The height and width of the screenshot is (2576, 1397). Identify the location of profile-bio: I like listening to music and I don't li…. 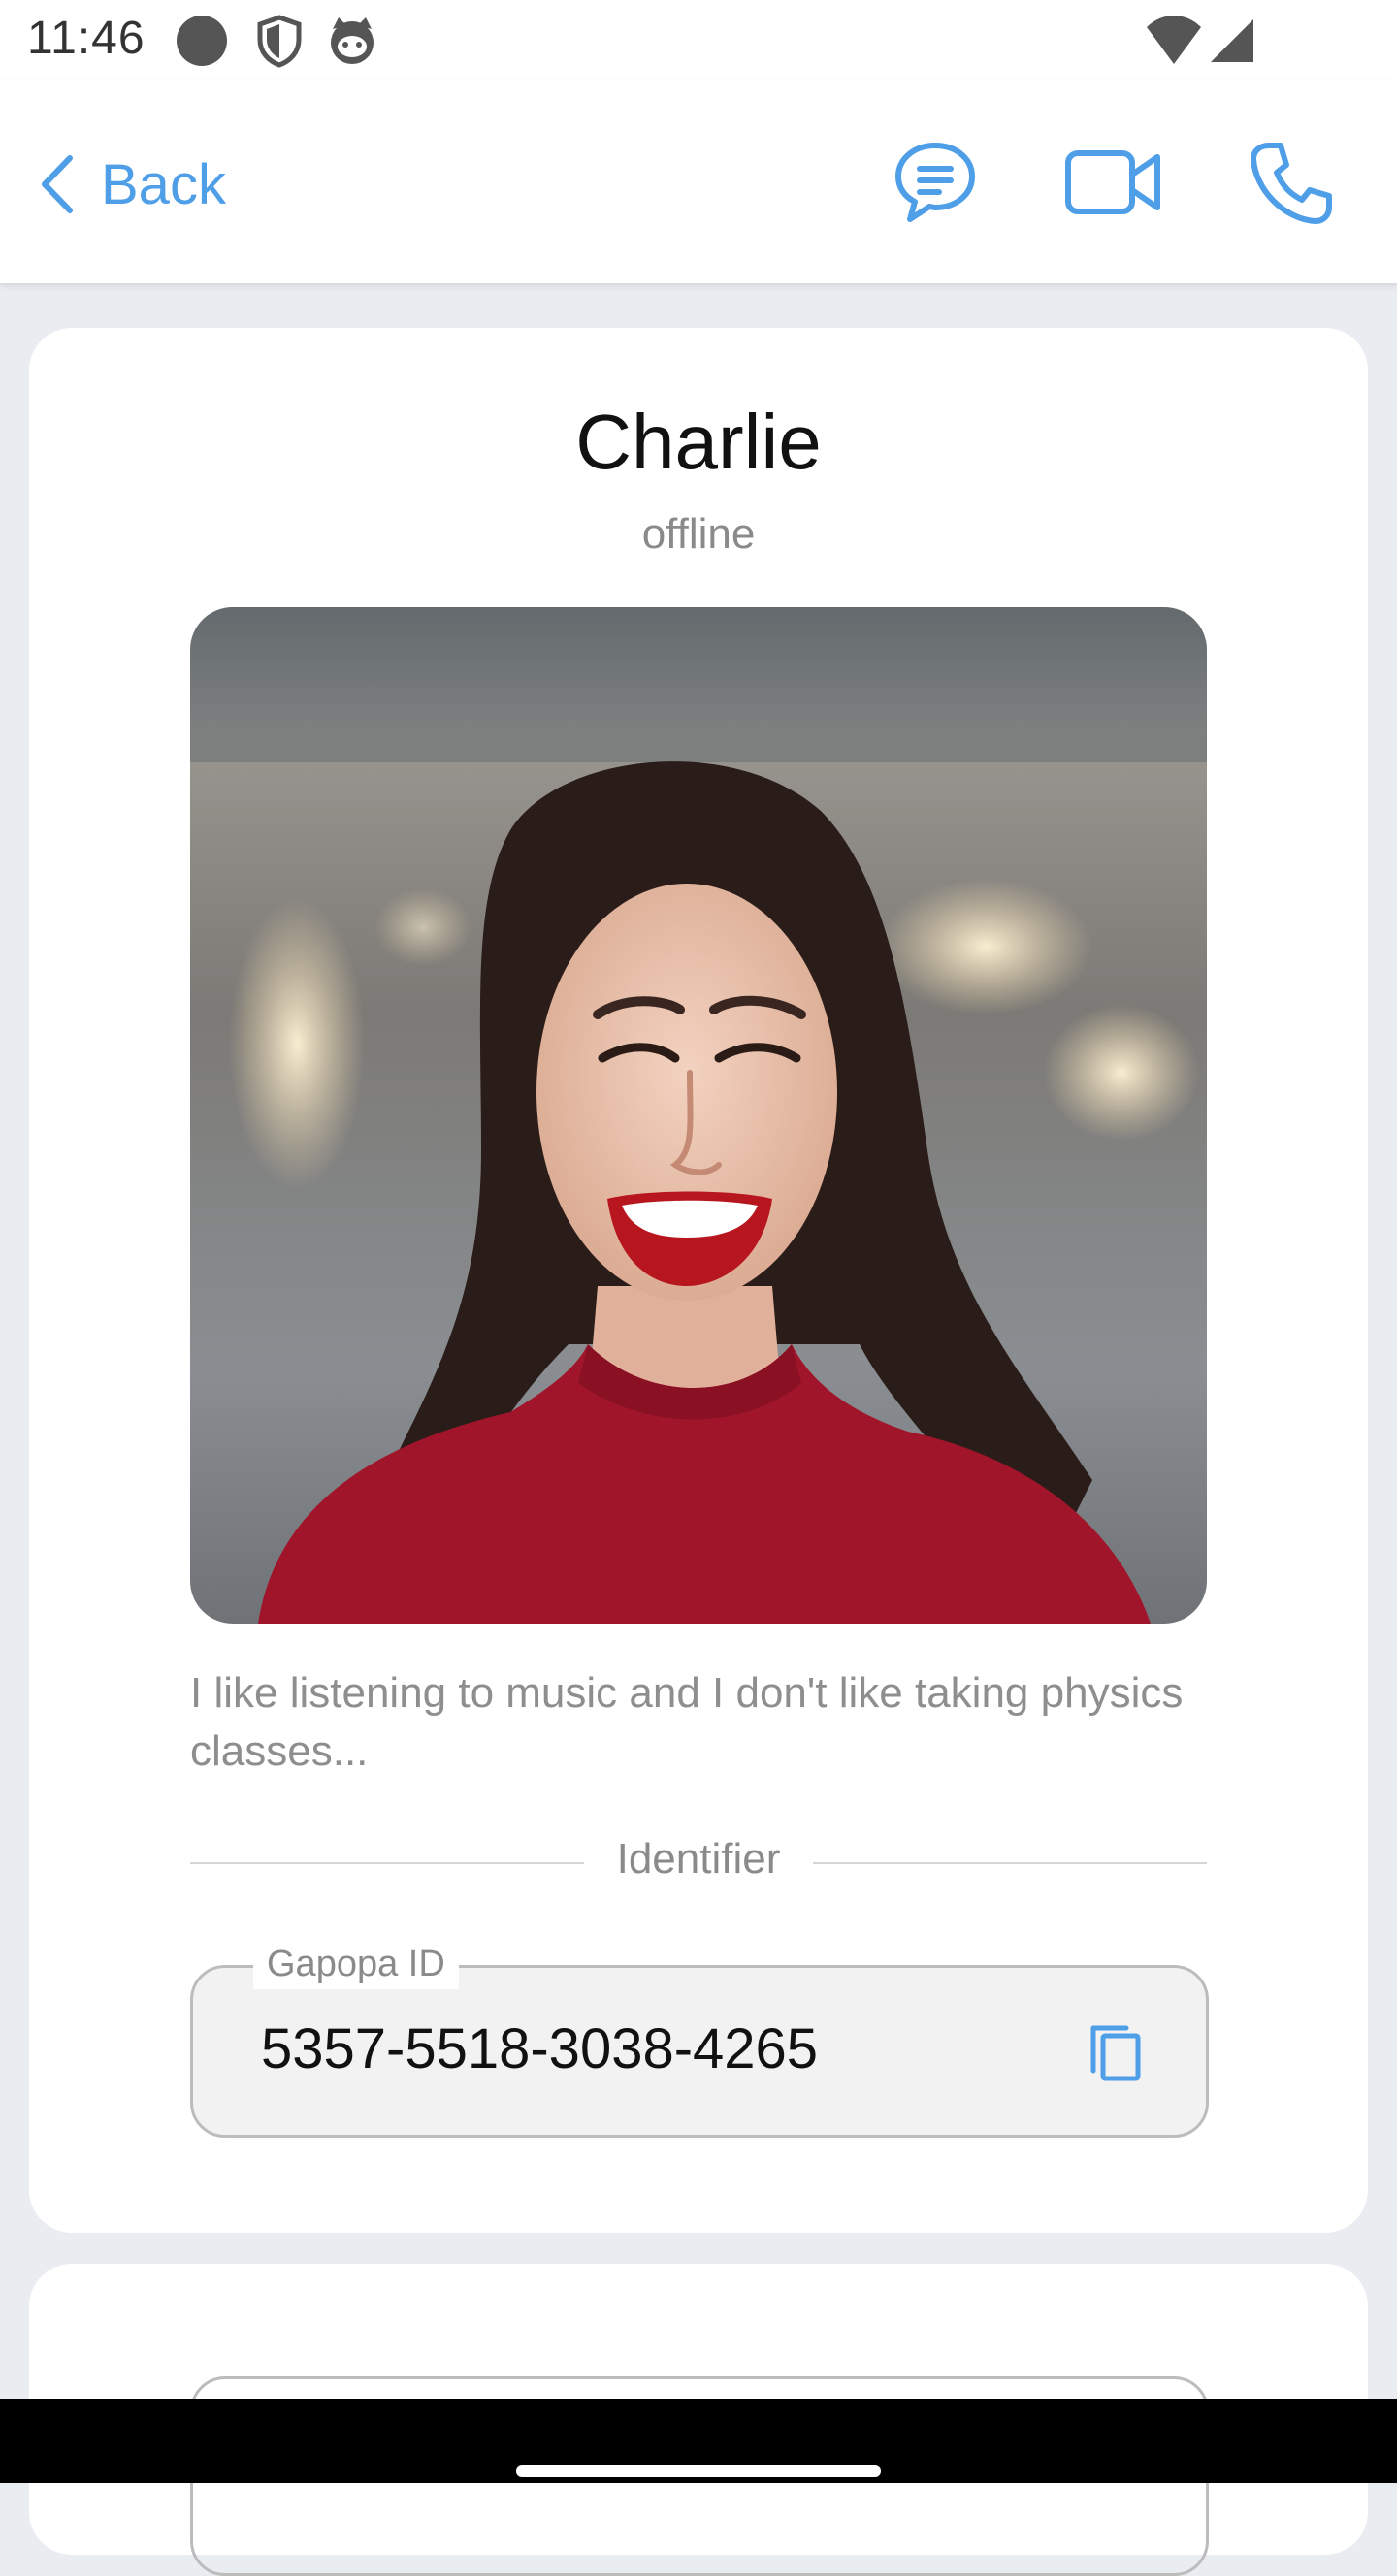
(687, 1722).